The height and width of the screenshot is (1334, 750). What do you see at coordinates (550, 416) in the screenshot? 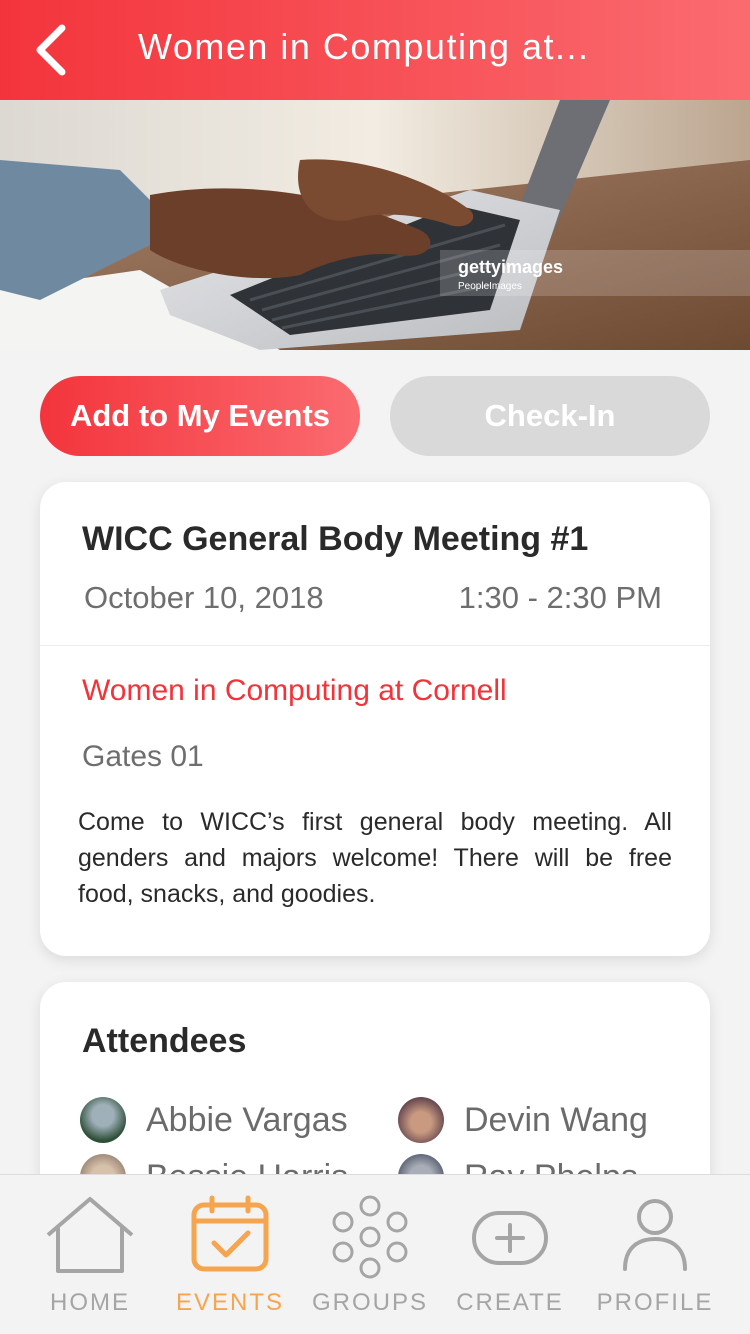
I see `check-in-button: Check-In` at bounding box center [550, 416].